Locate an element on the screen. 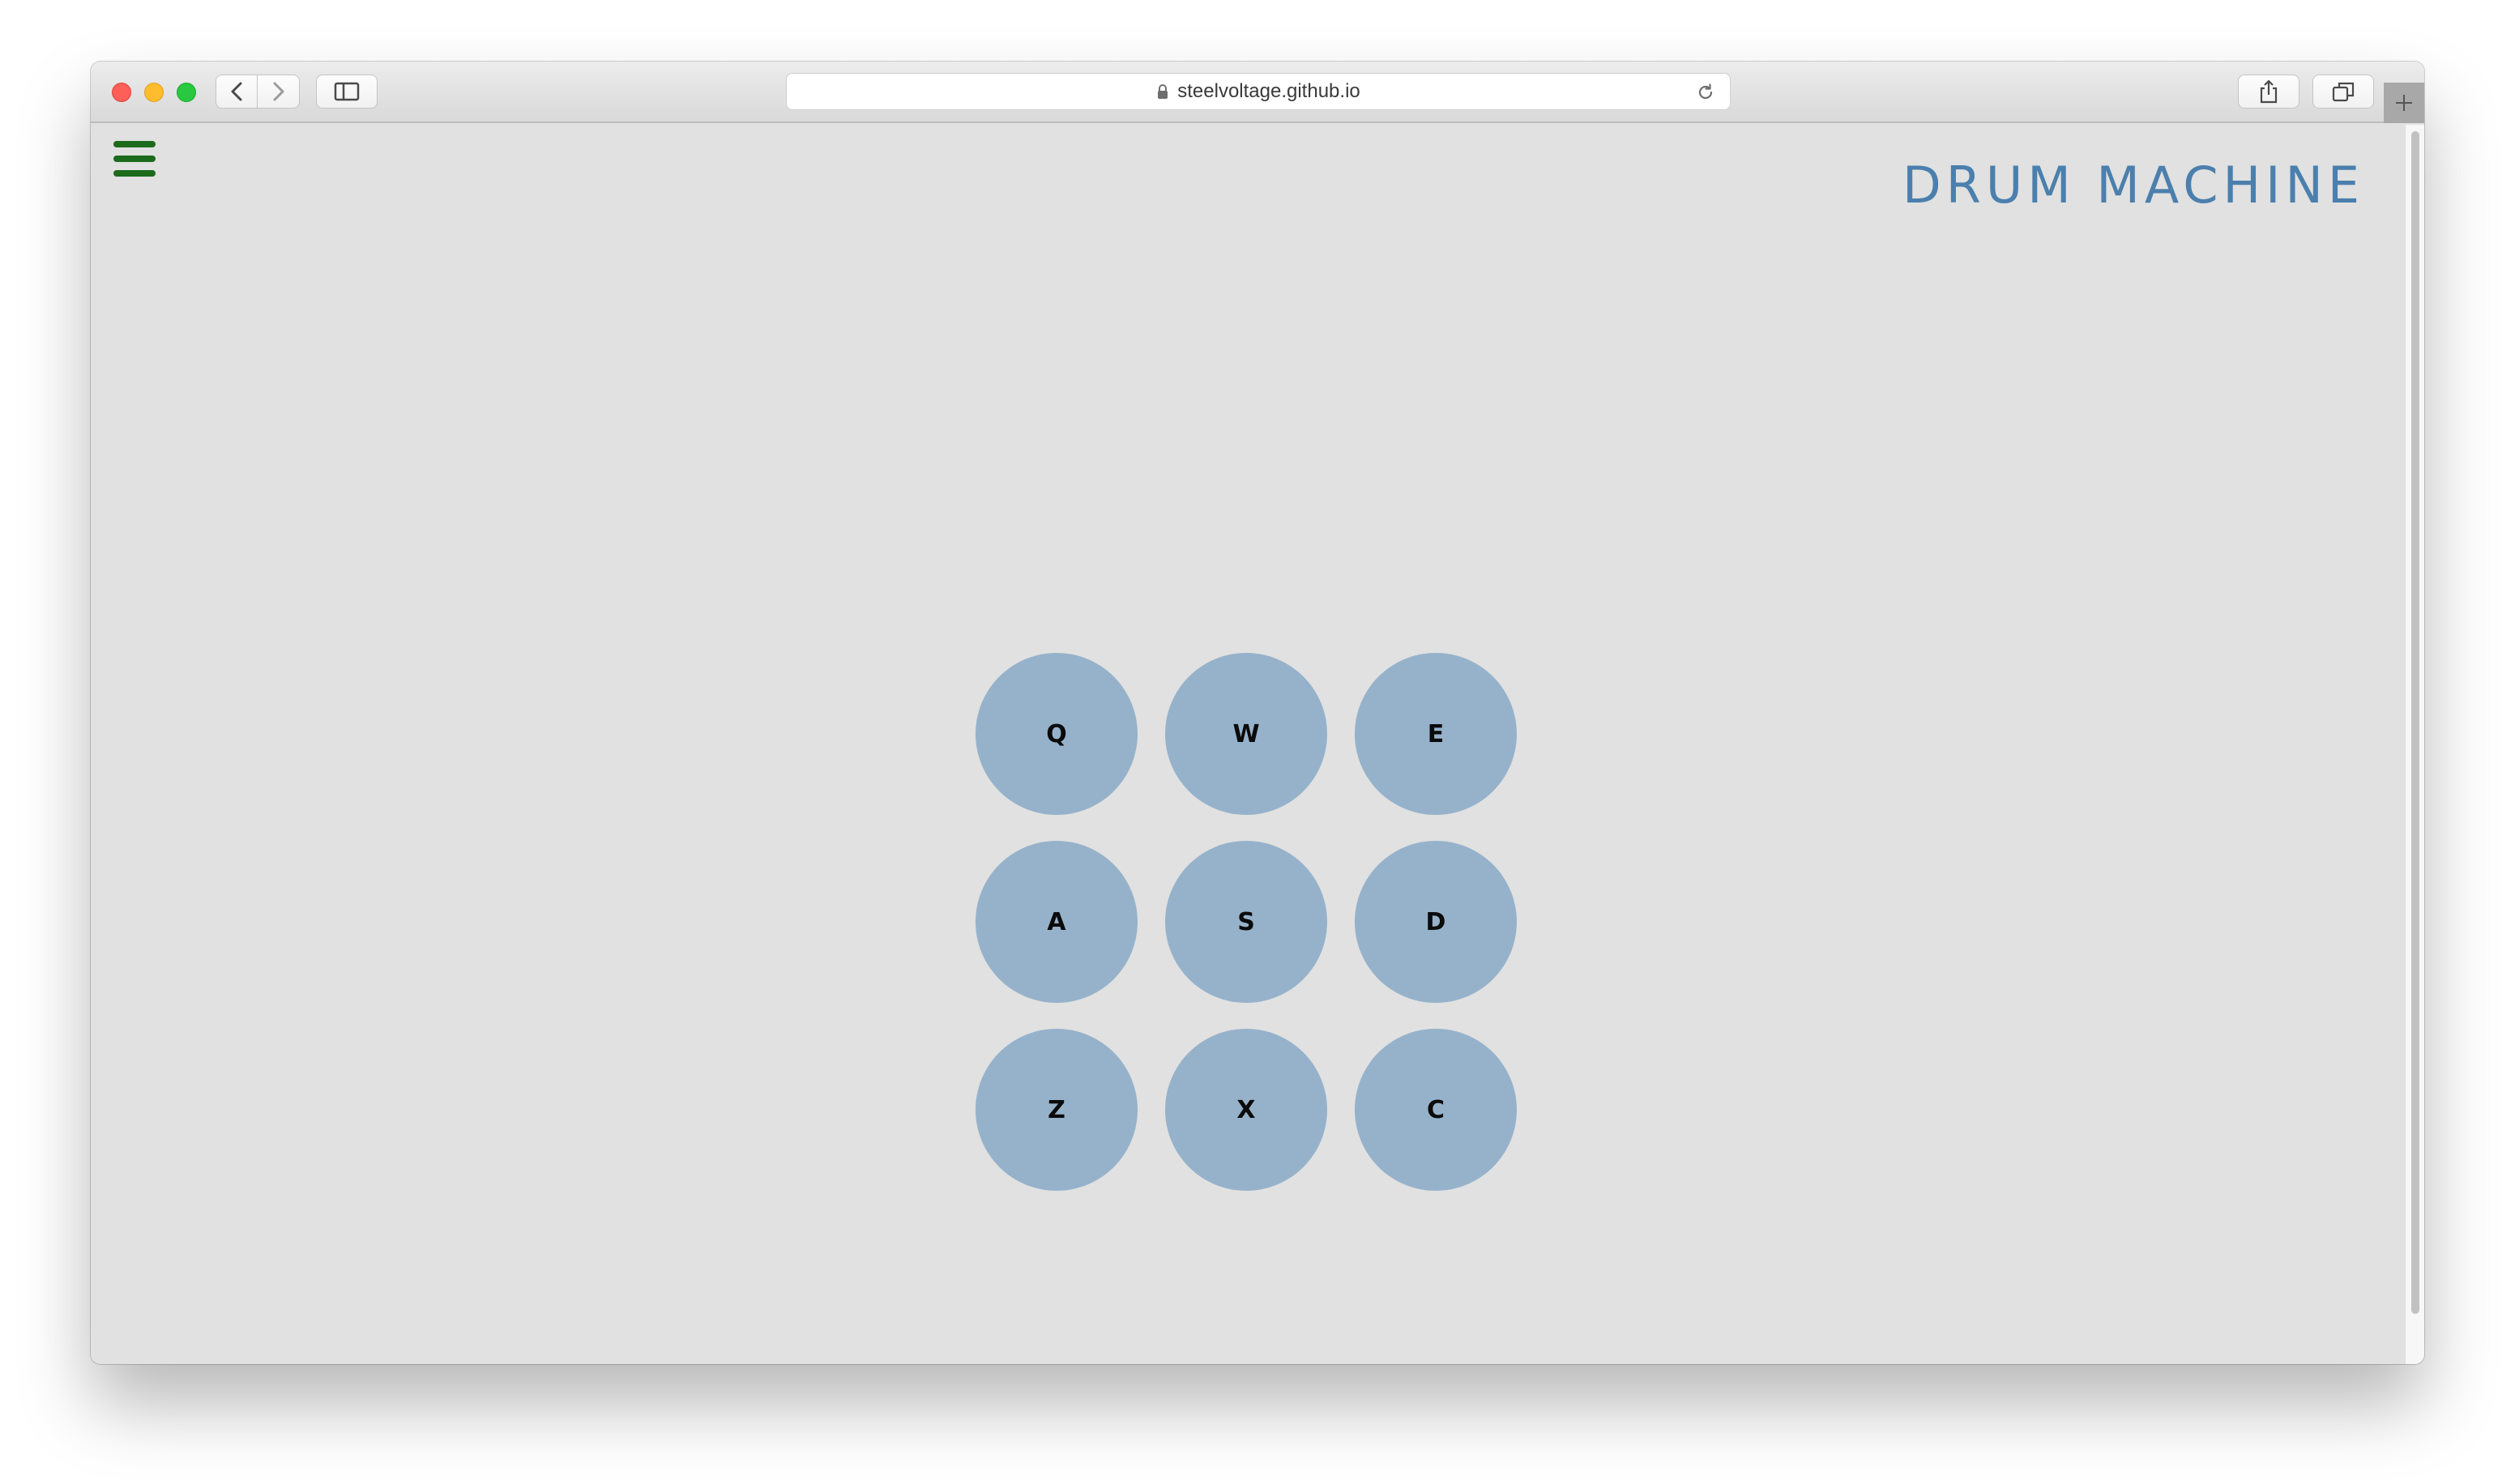 Image resolution: width=2515 pixels, height=1484 pixels. navigation-buttons is located at coordinates (258, 92).